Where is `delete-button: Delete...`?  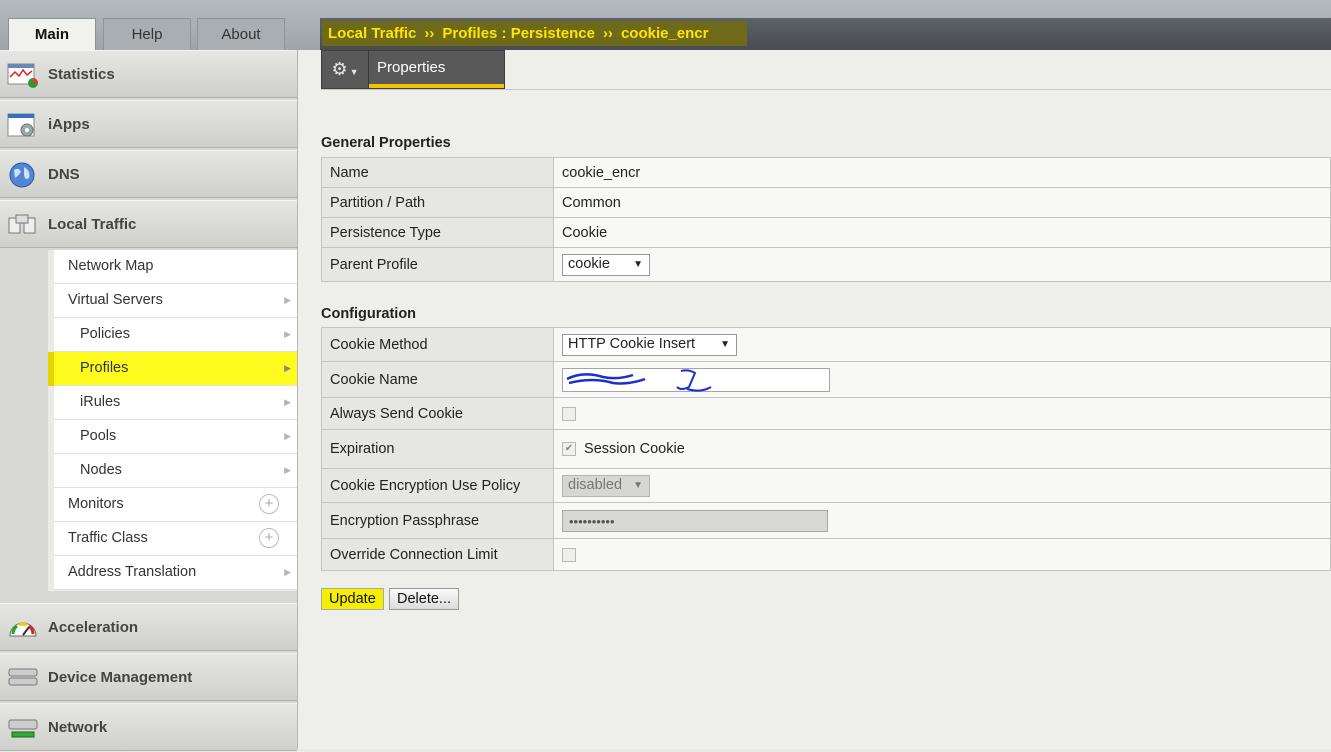 delete-button: Delete... is located at coordinates (424, 599).